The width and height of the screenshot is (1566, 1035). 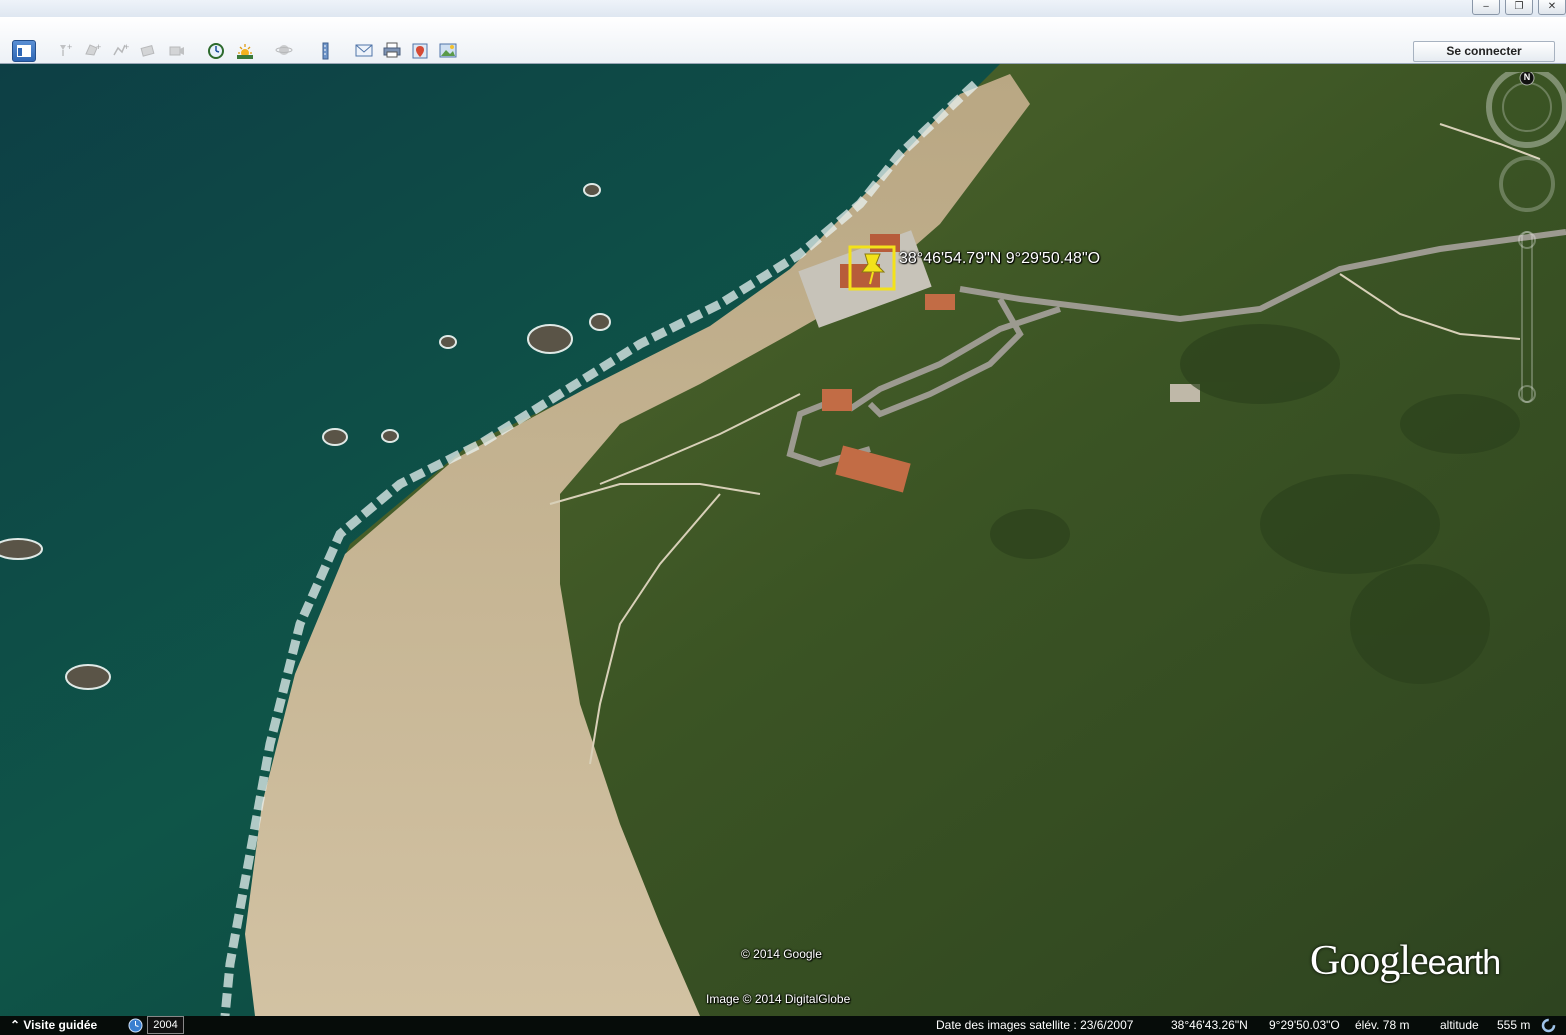 I want to click on print-button, so click(x=392, y=51).